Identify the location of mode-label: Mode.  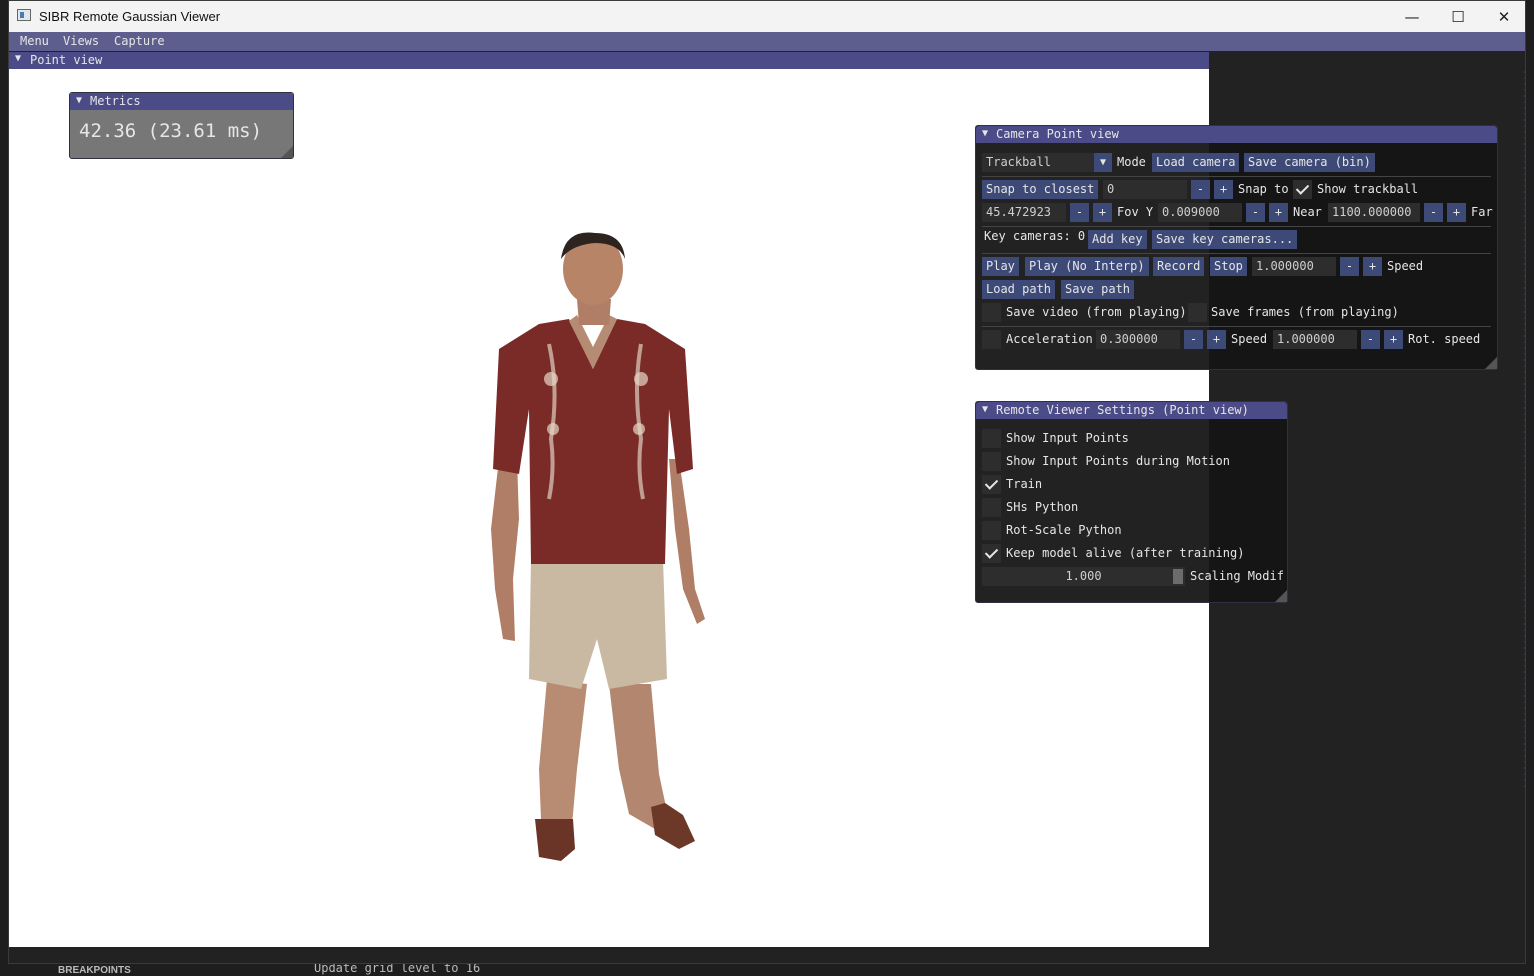
(1131, 162).